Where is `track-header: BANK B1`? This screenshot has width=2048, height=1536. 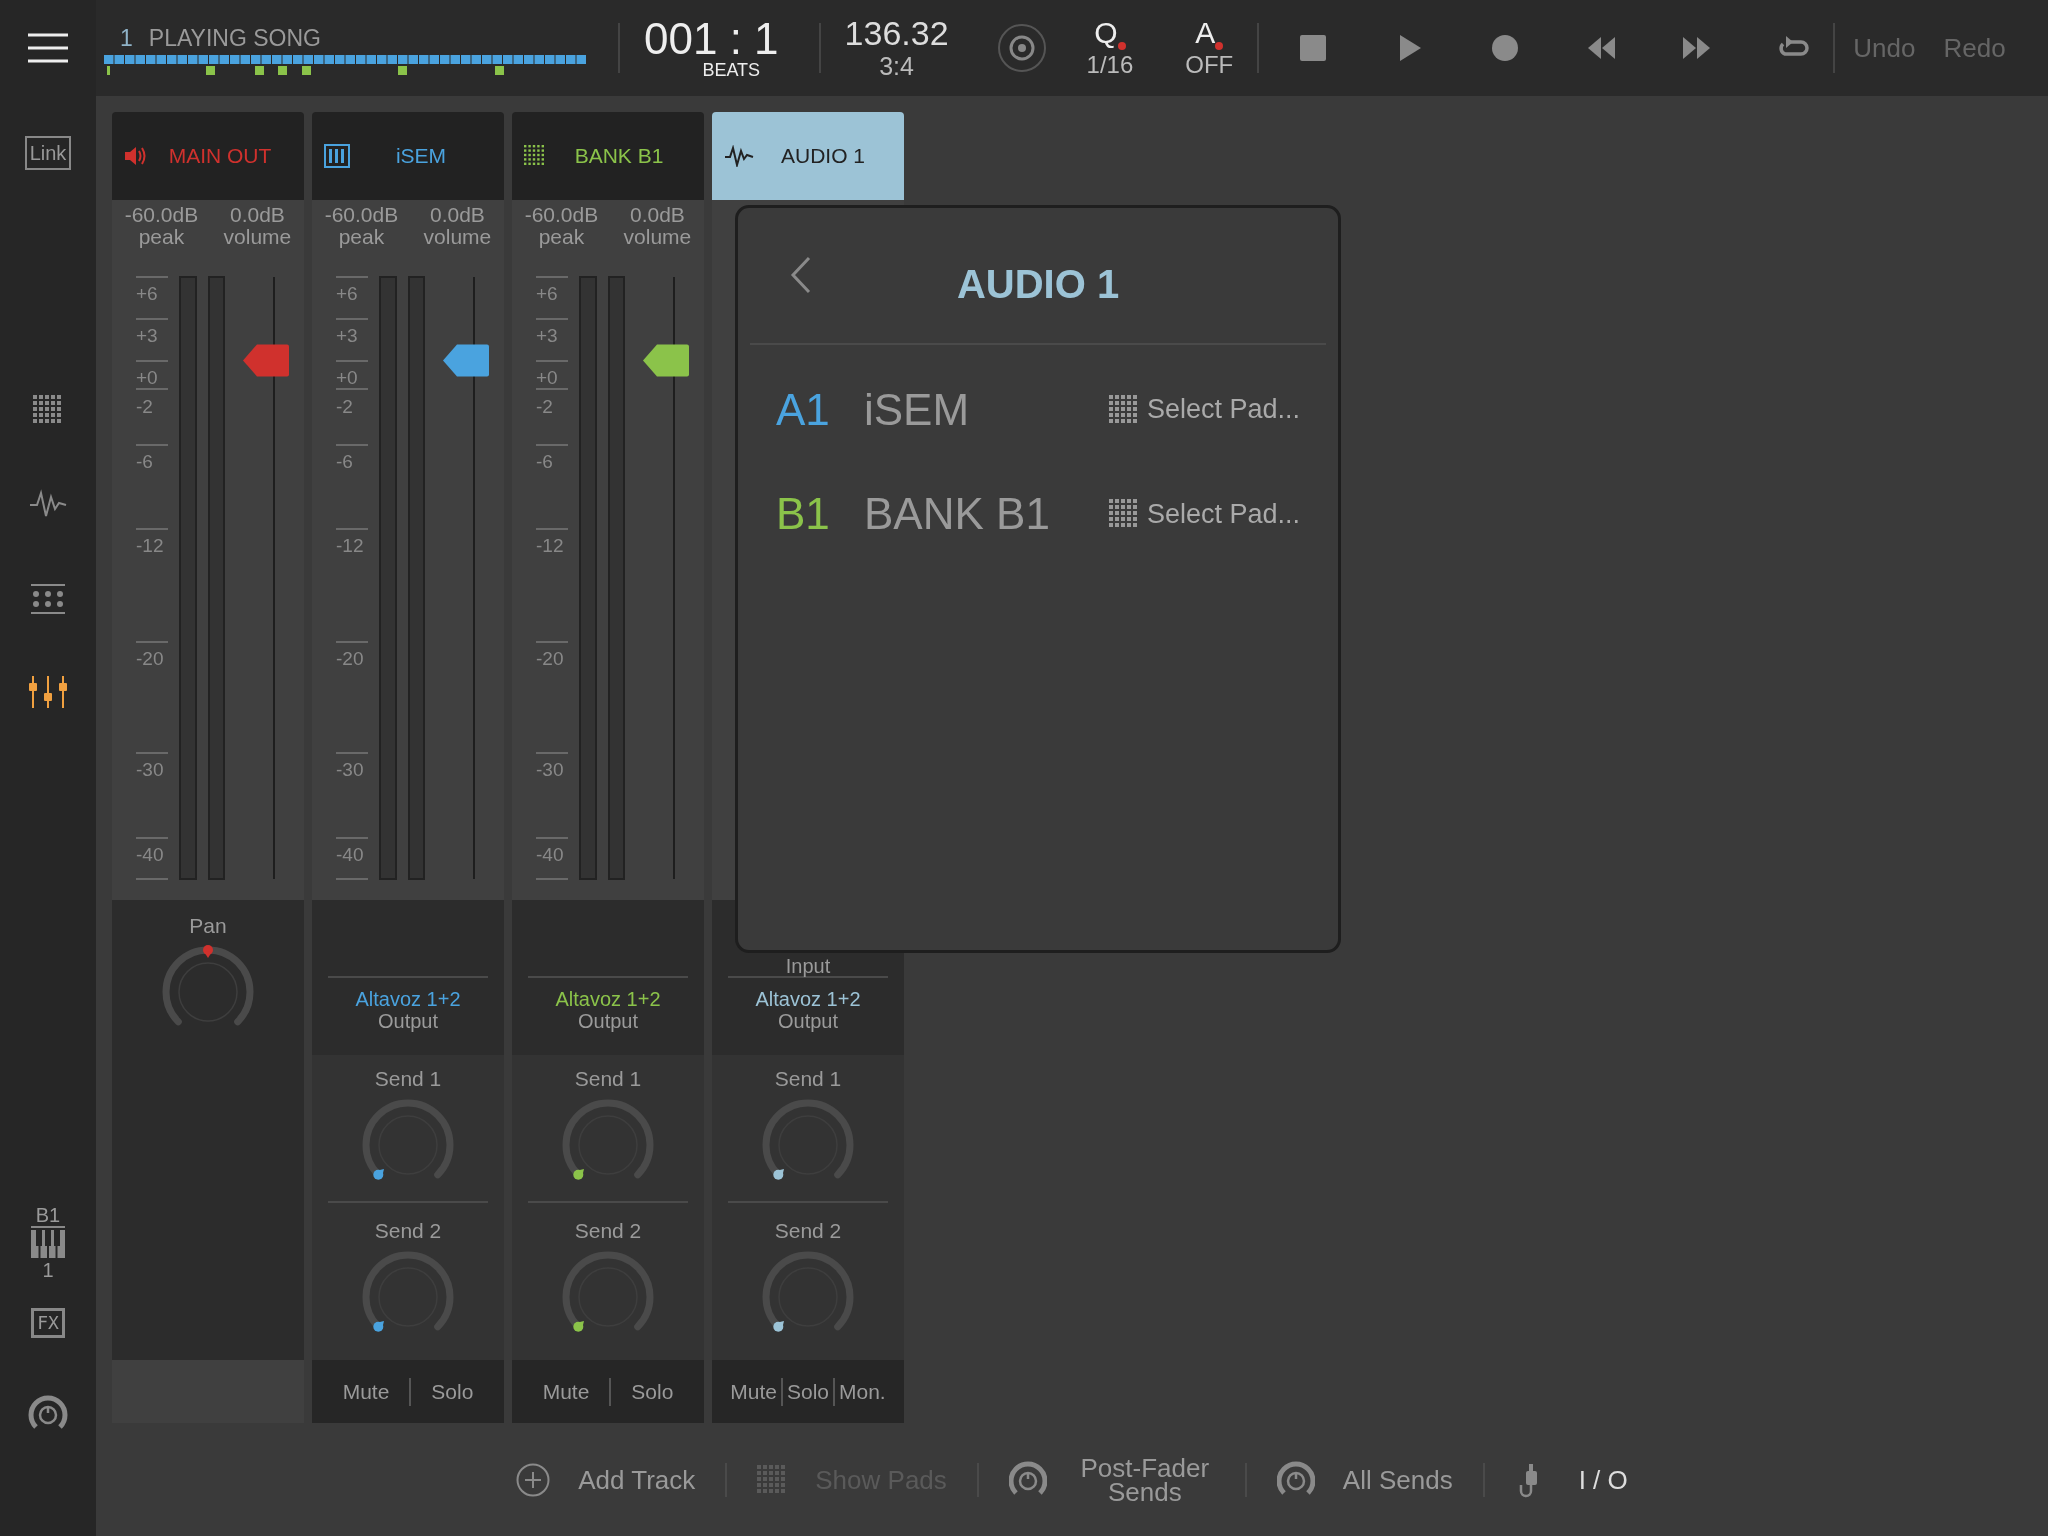 track-header: BANK B1 is located at coordinates (608, 156).